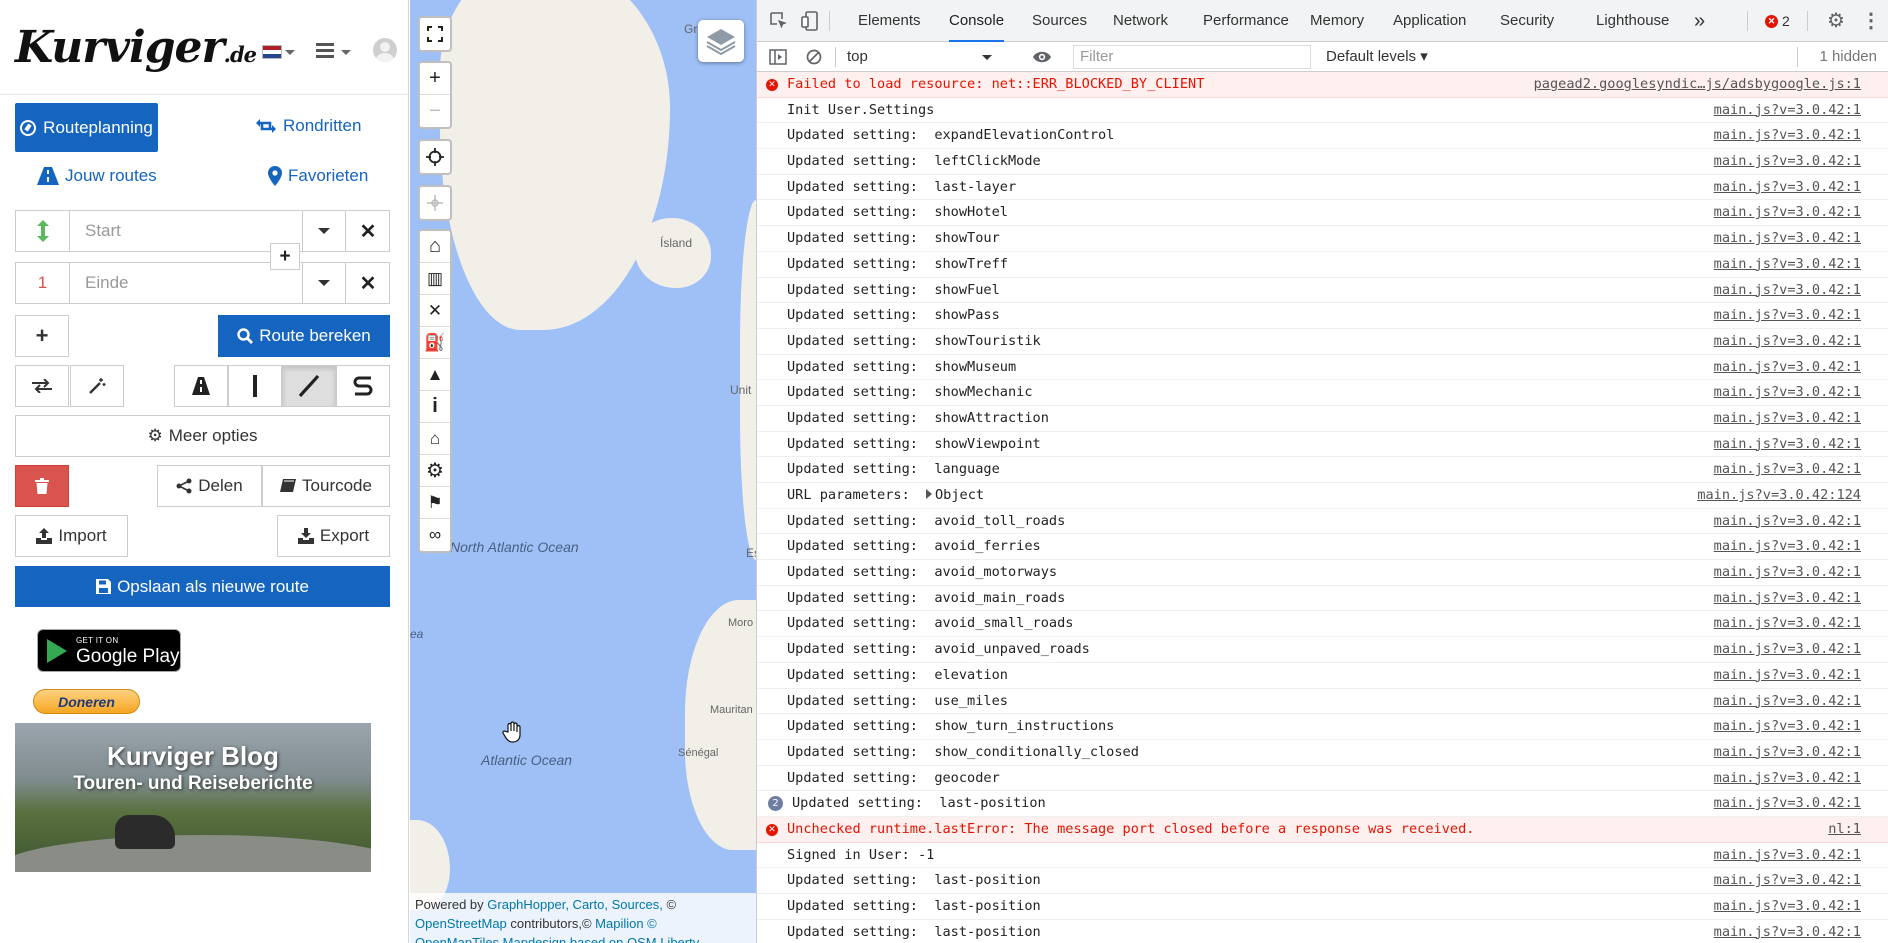  What do you see at coordinates (1059, 21) in the screenshot?
I see `tab-sources: Sources` at bounding box center [1059, 21].